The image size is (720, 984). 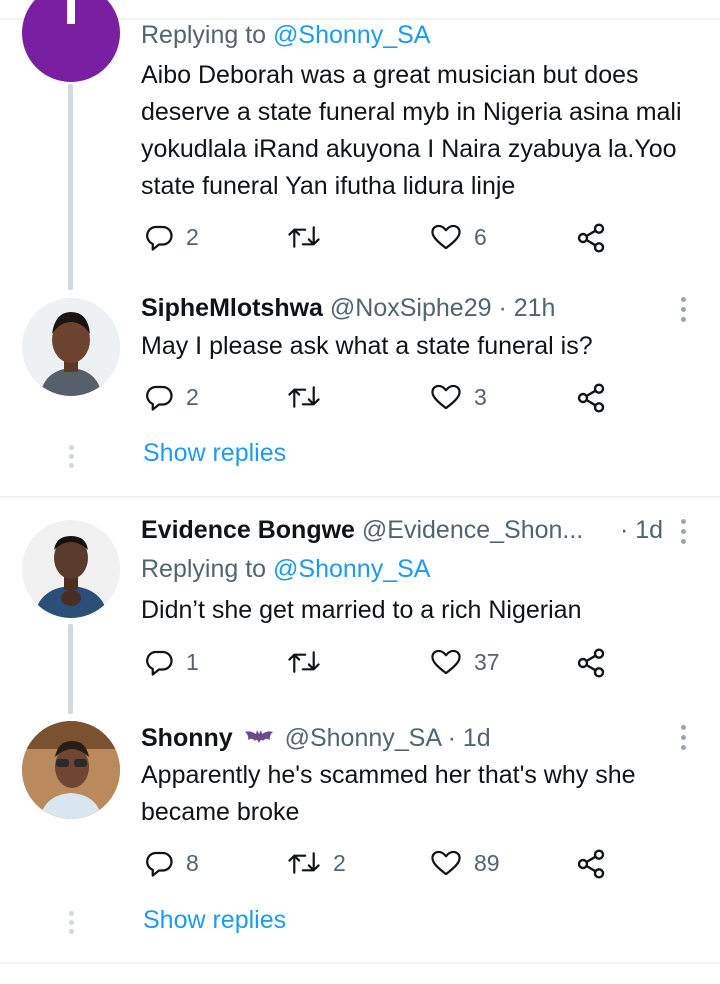 I want to click on display-name: Evidence Bongwe, so click(x=248, y=530).